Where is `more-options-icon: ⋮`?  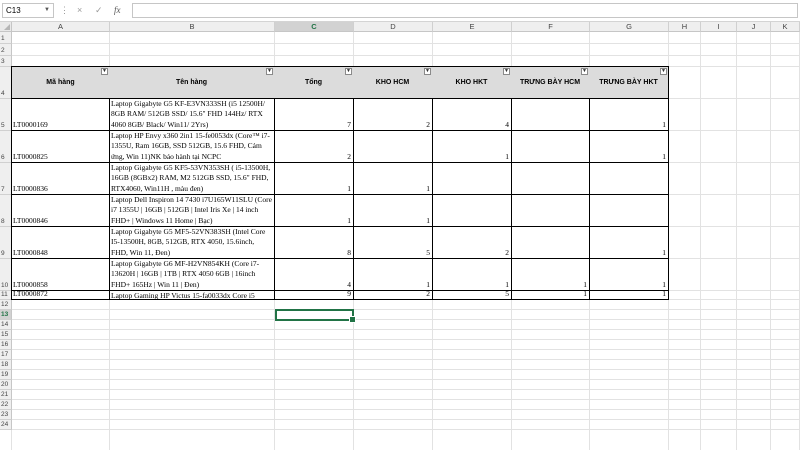
more-options-icon: ⋮ is located at coordinates (64, 10).